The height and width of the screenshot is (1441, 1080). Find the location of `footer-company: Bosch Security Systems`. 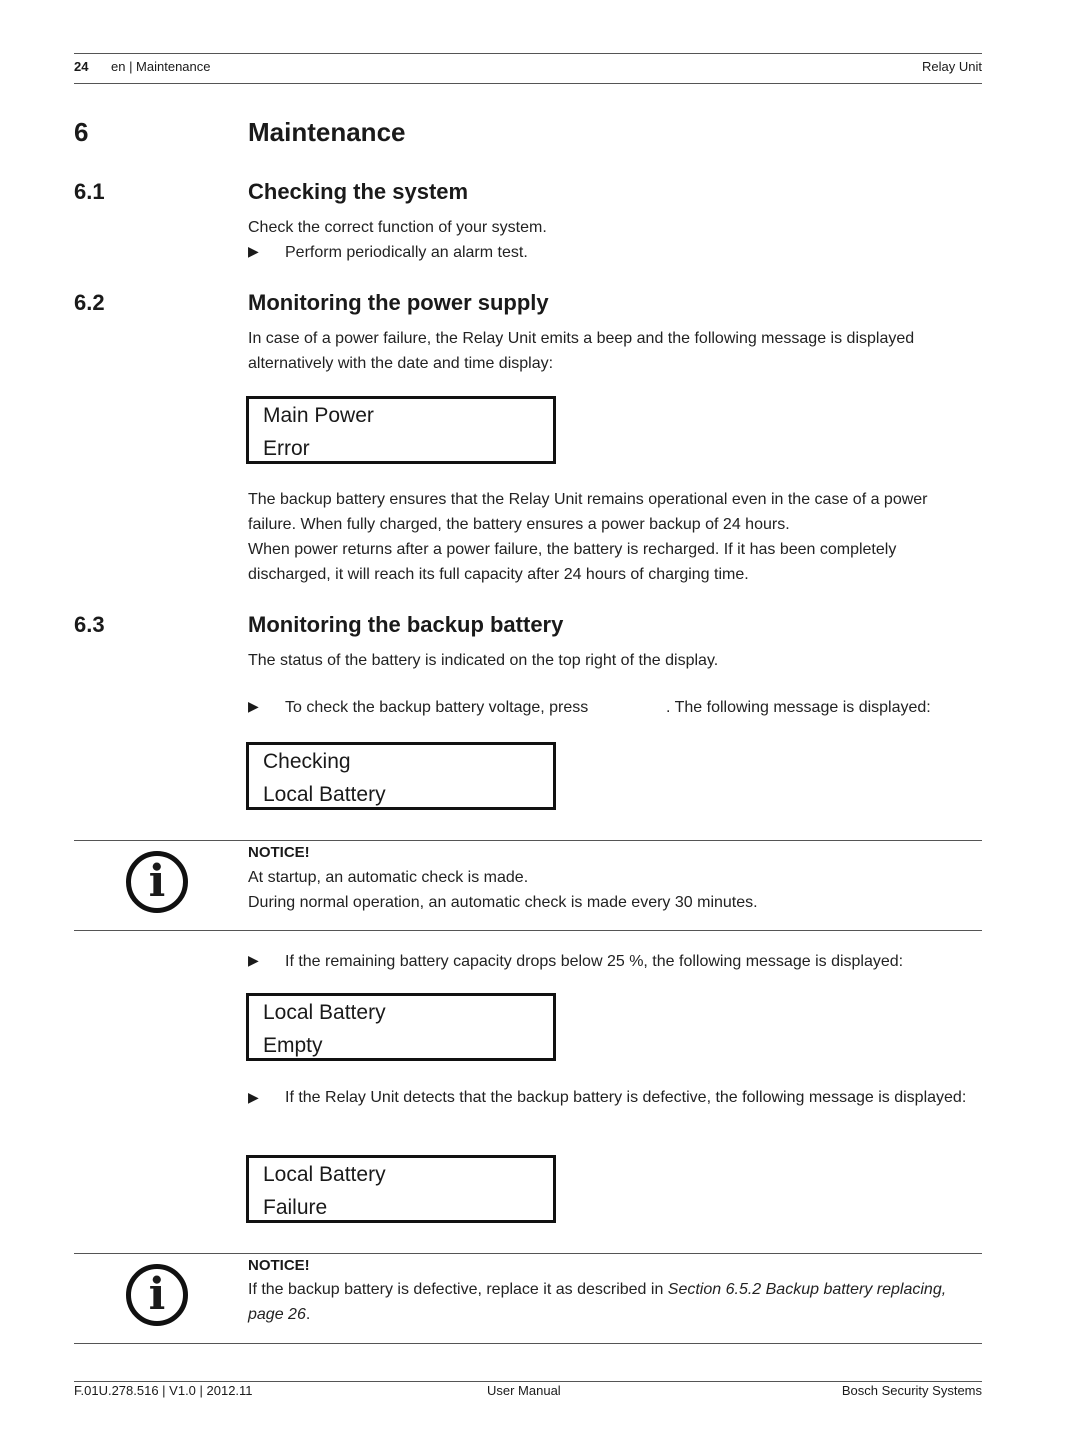

footer-company: Bosch Security Systems is located at coordinates (911, 1390).